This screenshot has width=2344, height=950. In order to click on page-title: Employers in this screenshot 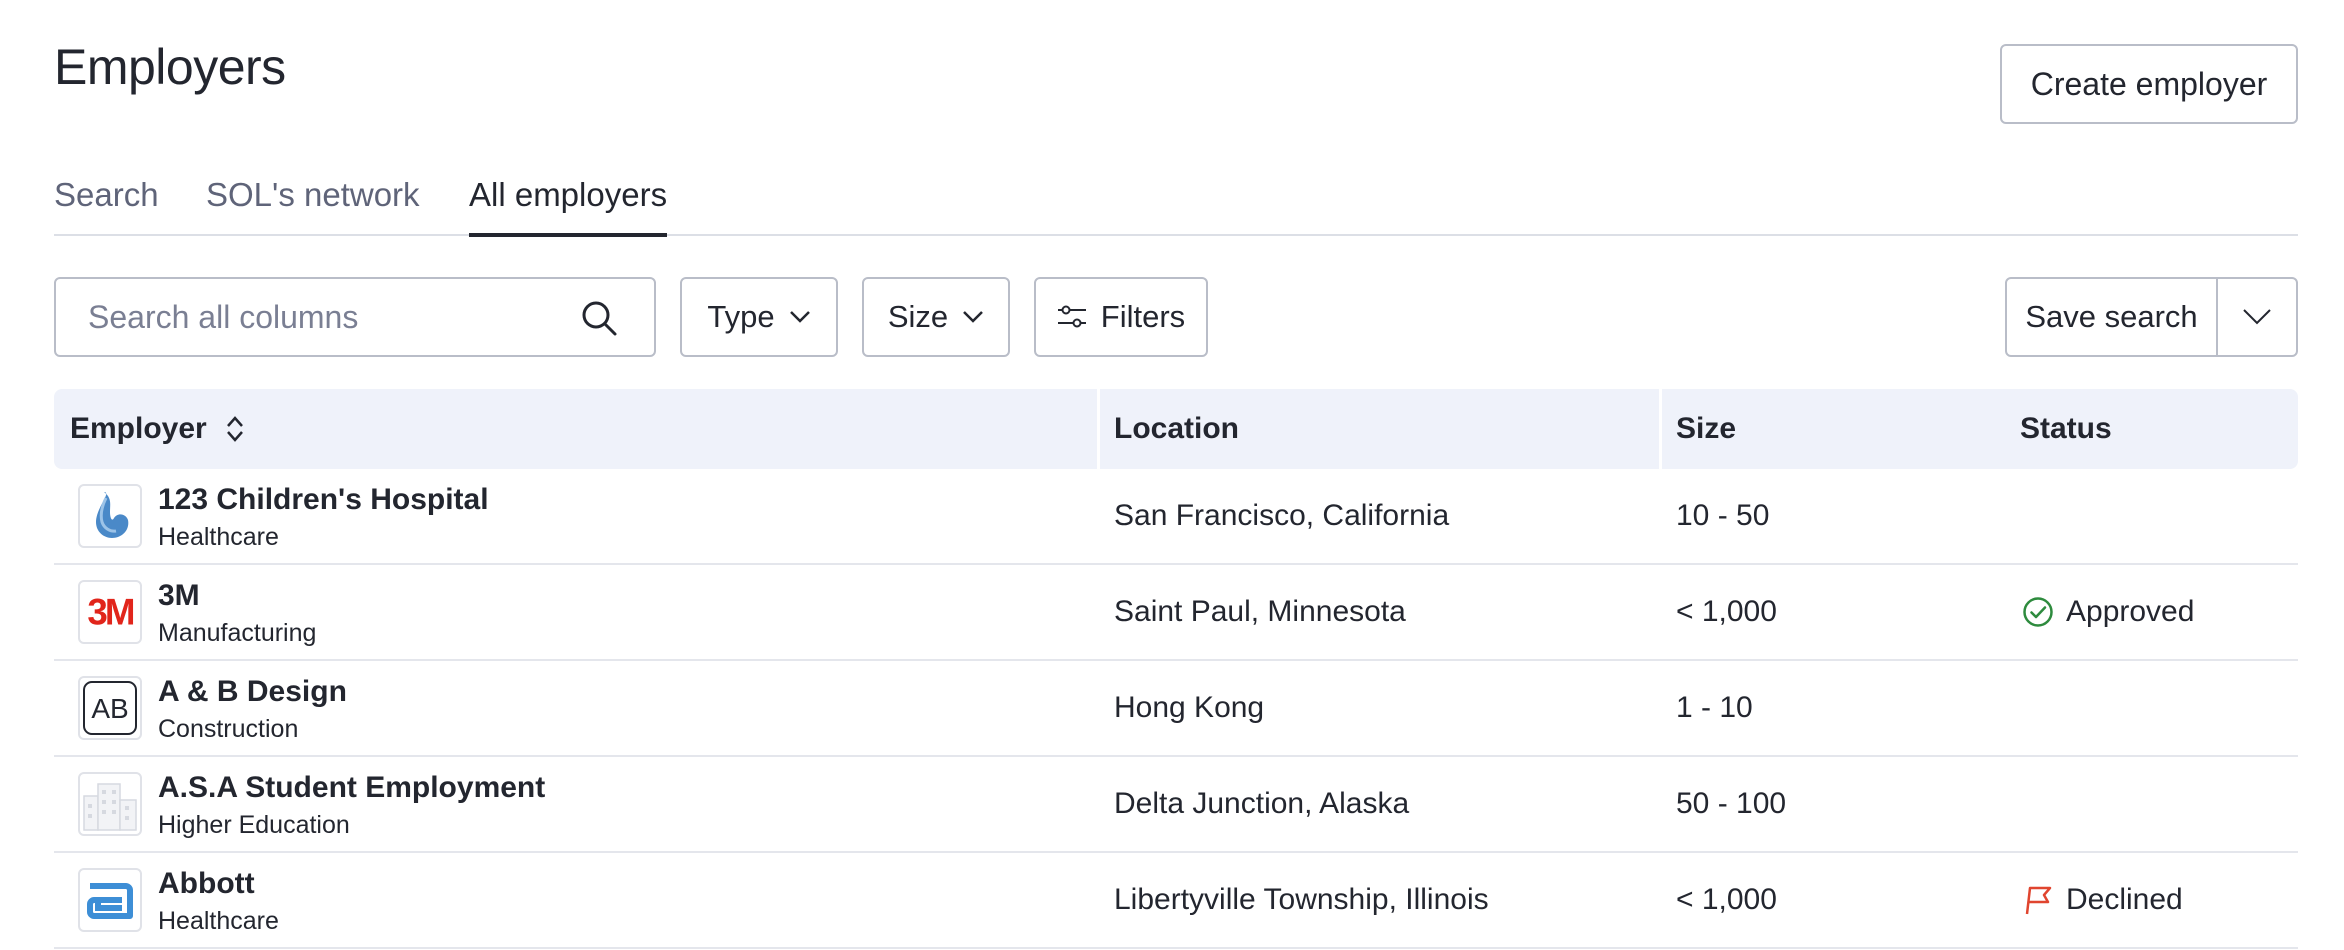, I will do `click(170, 67)`.